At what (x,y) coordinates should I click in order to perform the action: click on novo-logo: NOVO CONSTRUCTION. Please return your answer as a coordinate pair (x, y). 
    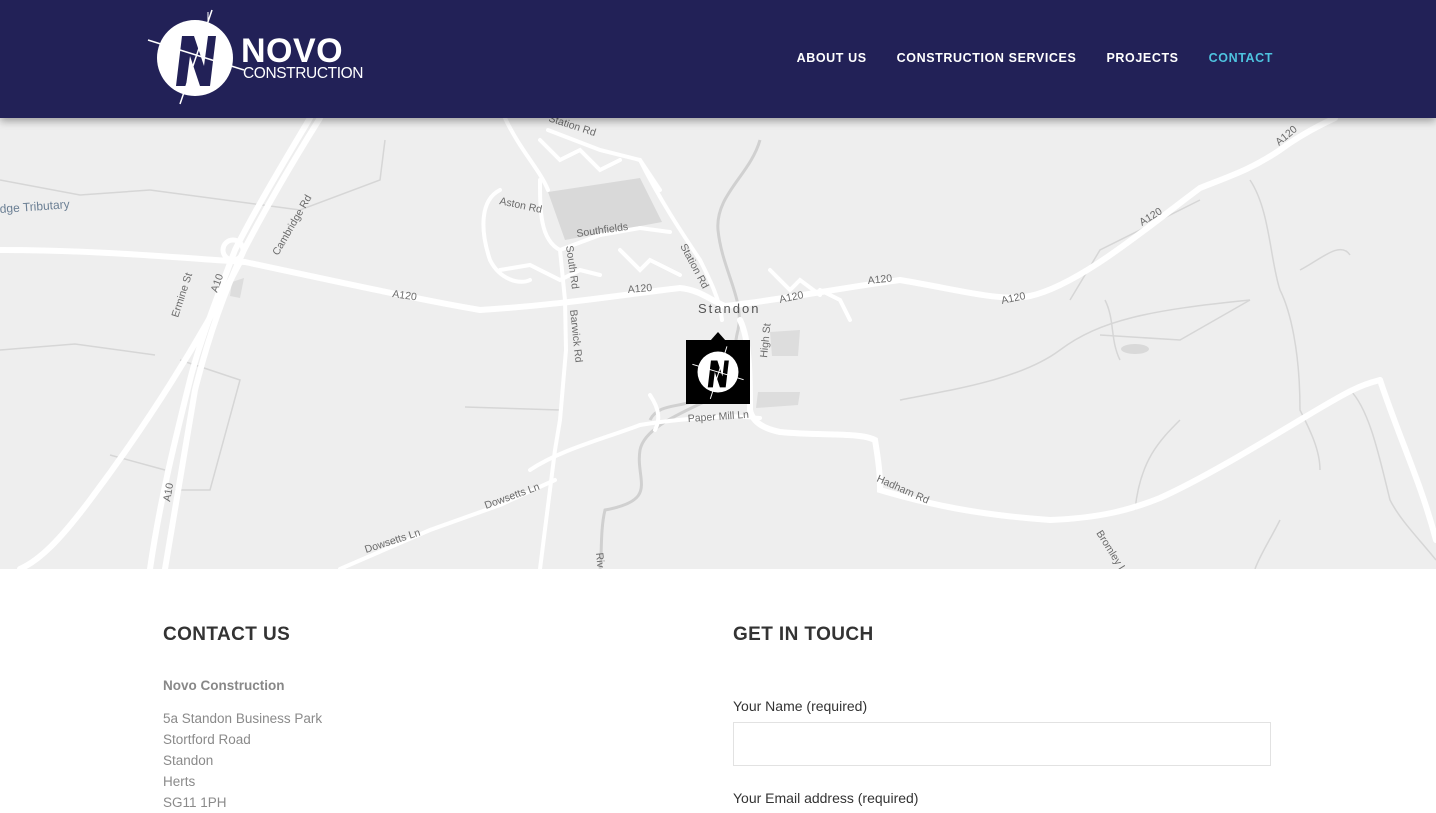
    Looking at the image, I should click on (256, 58).